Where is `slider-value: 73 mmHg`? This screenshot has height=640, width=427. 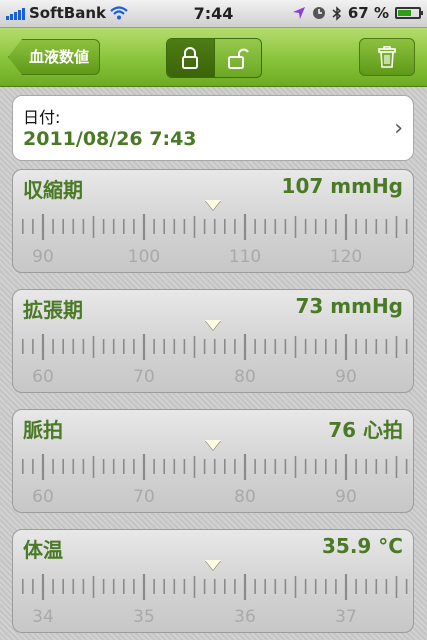 slider-value: 73 mmHg is located at coordinates (349, 306).